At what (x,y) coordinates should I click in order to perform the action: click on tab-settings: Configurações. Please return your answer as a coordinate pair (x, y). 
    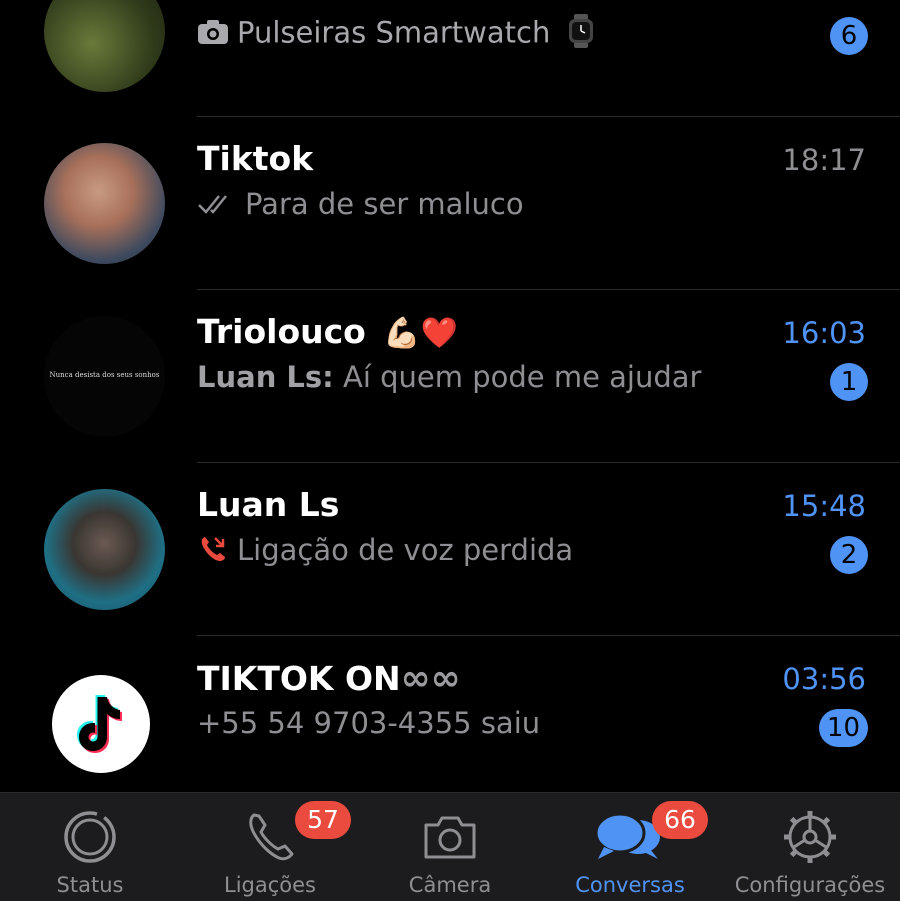
    Looking at the image, I should click on (810, 847).